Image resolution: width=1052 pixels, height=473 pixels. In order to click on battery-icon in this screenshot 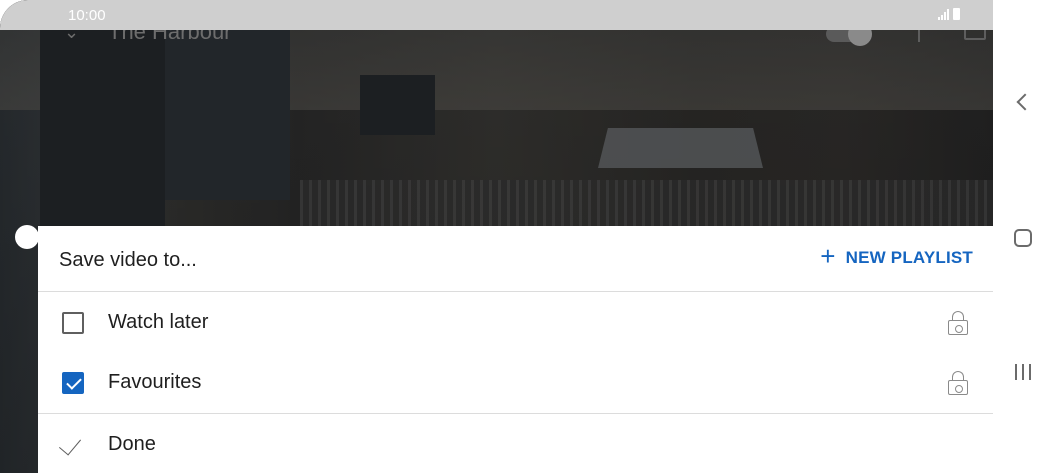, I will do `click(956, 14)`.